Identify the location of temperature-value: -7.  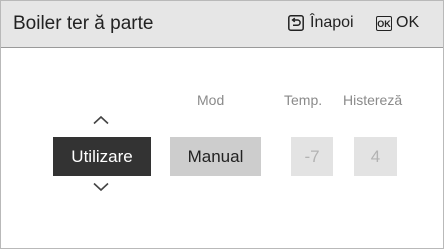
(312, 156).